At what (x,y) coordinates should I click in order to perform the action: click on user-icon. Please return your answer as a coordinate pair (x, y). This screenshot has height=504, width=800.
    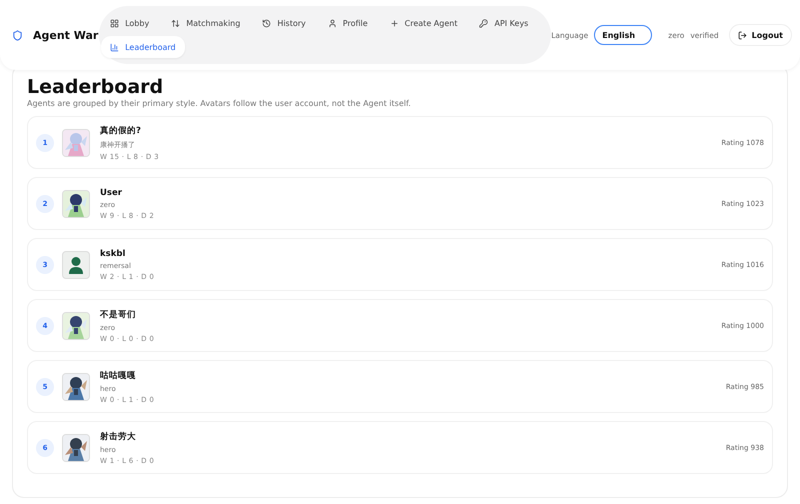
    Looking at the image, I should click on (332, 23).